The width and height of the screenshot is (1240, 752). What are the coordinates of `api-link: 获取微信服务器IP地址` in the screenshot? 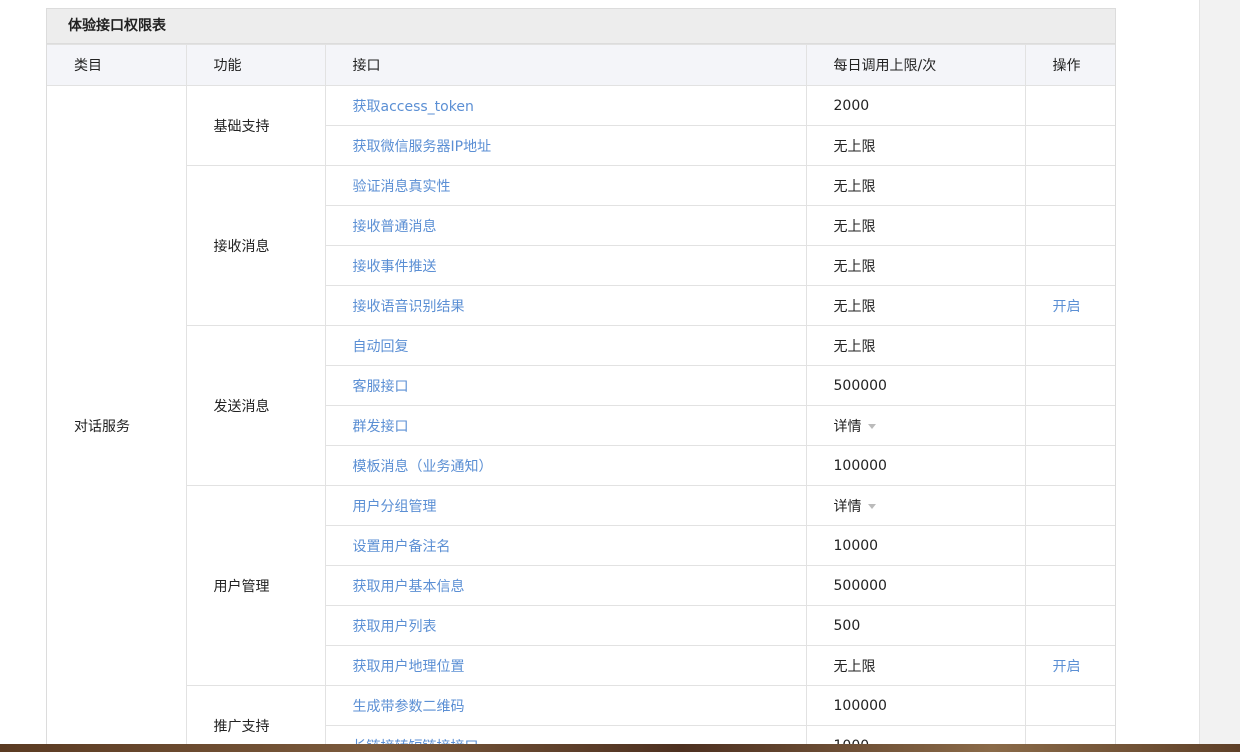 It's located at (422, 147).